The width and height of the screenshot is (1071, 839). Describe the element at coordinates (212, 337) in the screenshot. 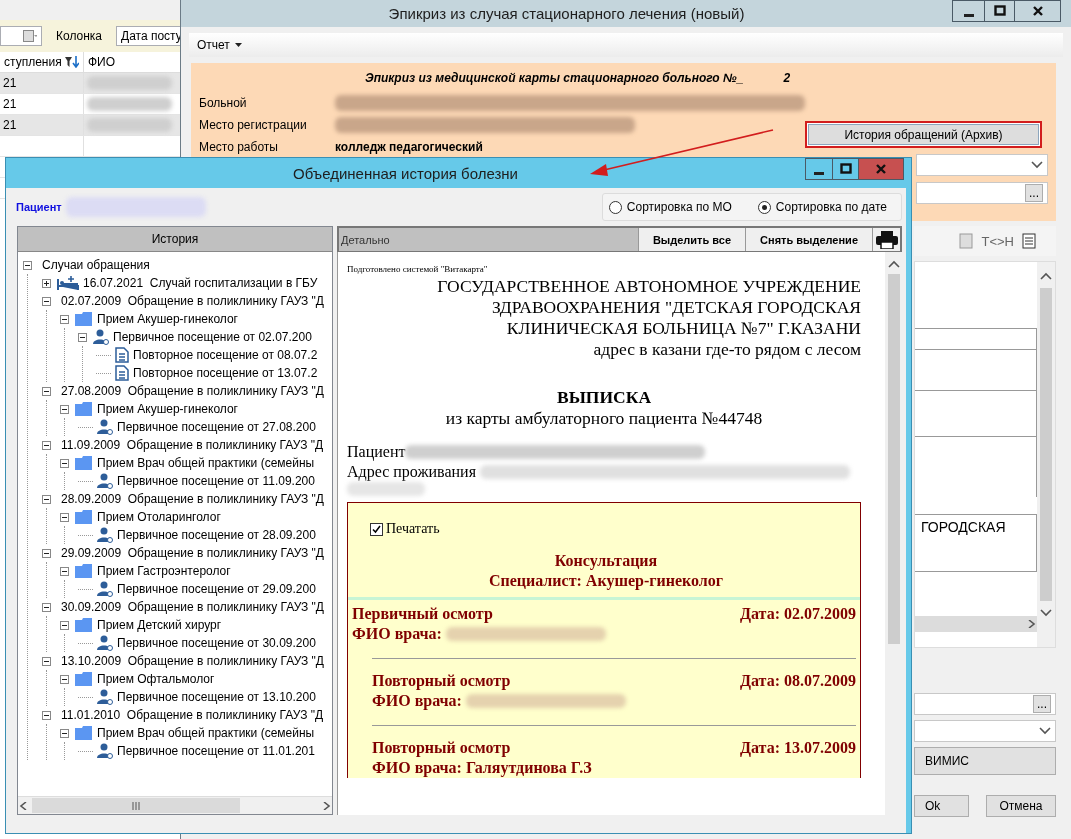

I see `tree-item: Первичное посещение от 02.07.200` at that location.